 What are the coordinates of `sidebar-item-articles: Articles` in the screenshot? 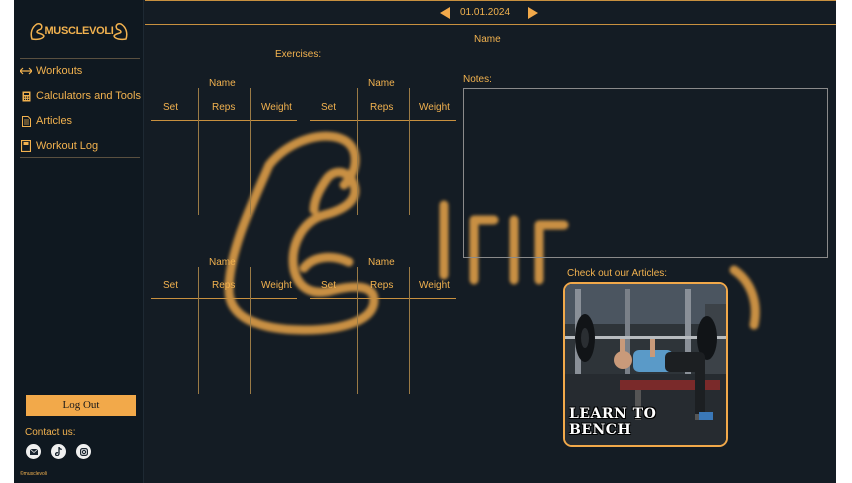 It's located at (46, 121).